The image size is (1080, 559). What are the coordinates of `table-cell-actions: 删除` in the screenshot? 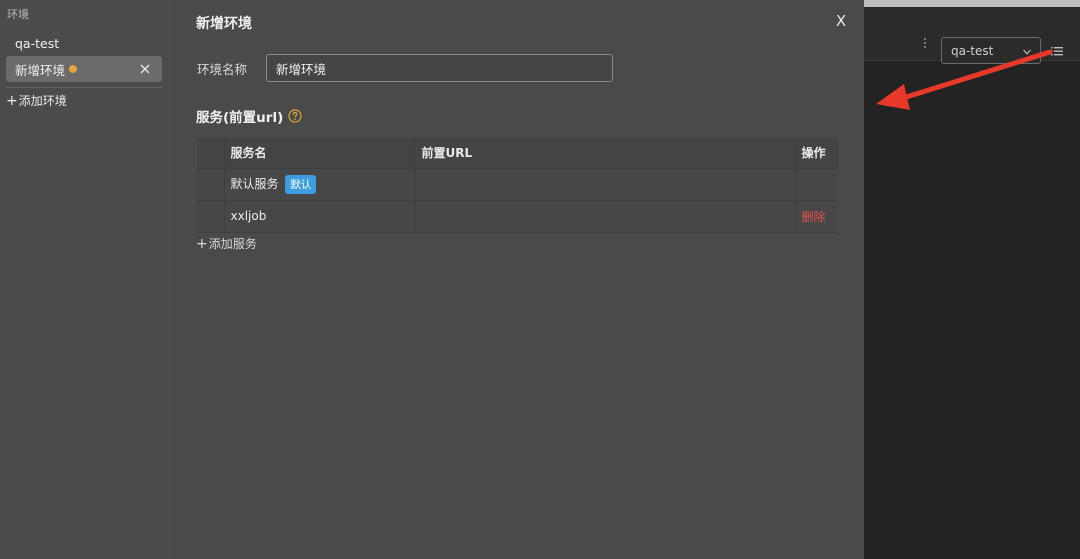 It's located at (816, 216).